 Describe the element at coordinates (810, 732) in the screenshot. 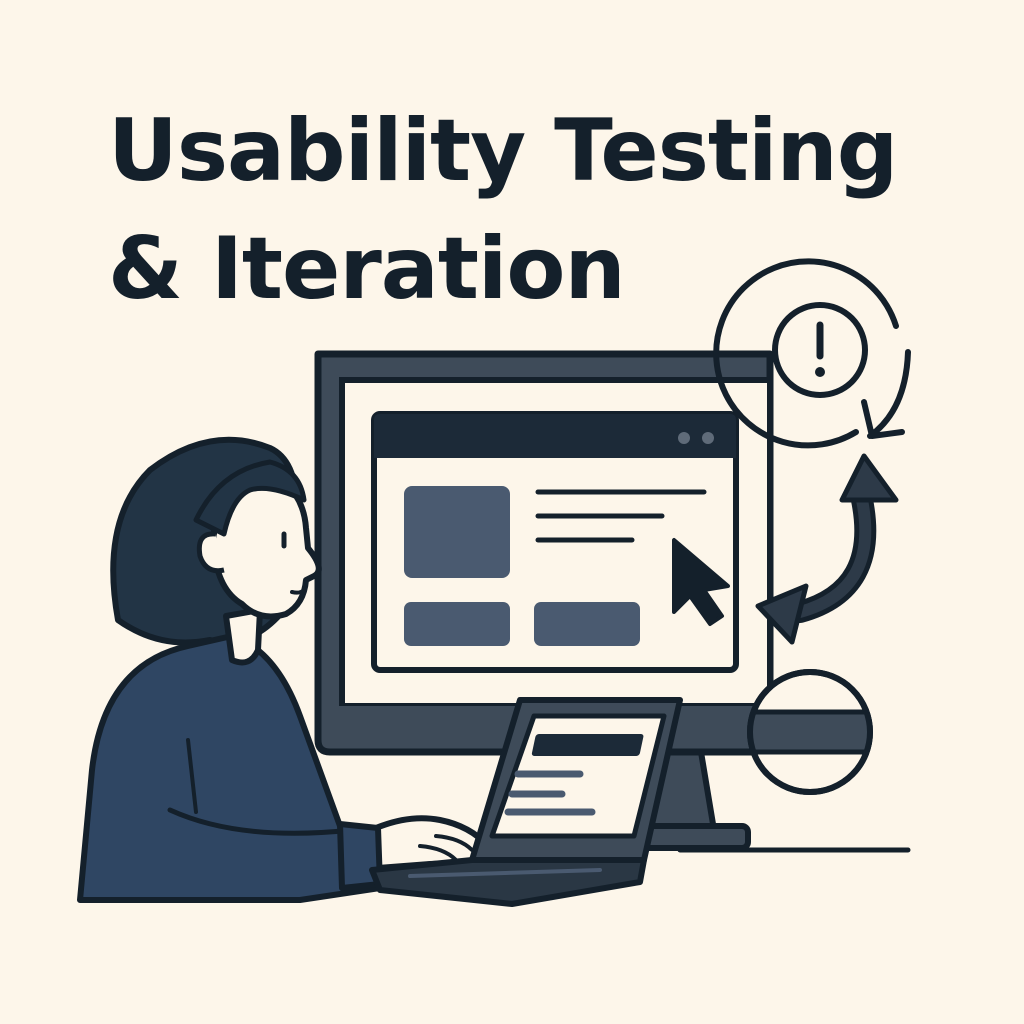

I see `stand-connector-circle` at that location.